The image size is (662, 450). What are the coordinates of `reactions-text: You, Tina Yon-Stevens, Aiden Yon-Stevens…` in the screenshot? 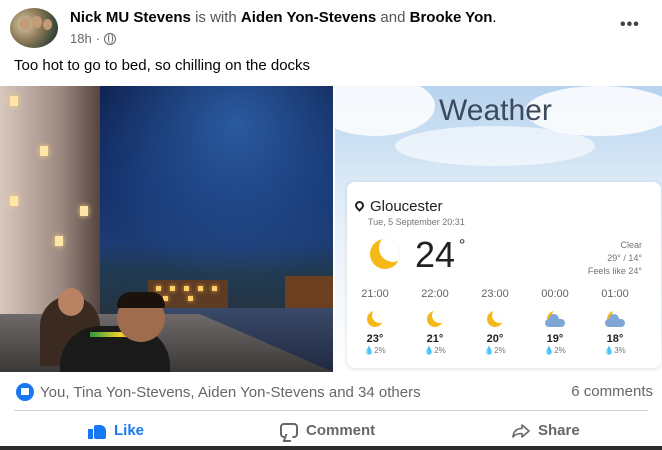 It's located at (230, 392).